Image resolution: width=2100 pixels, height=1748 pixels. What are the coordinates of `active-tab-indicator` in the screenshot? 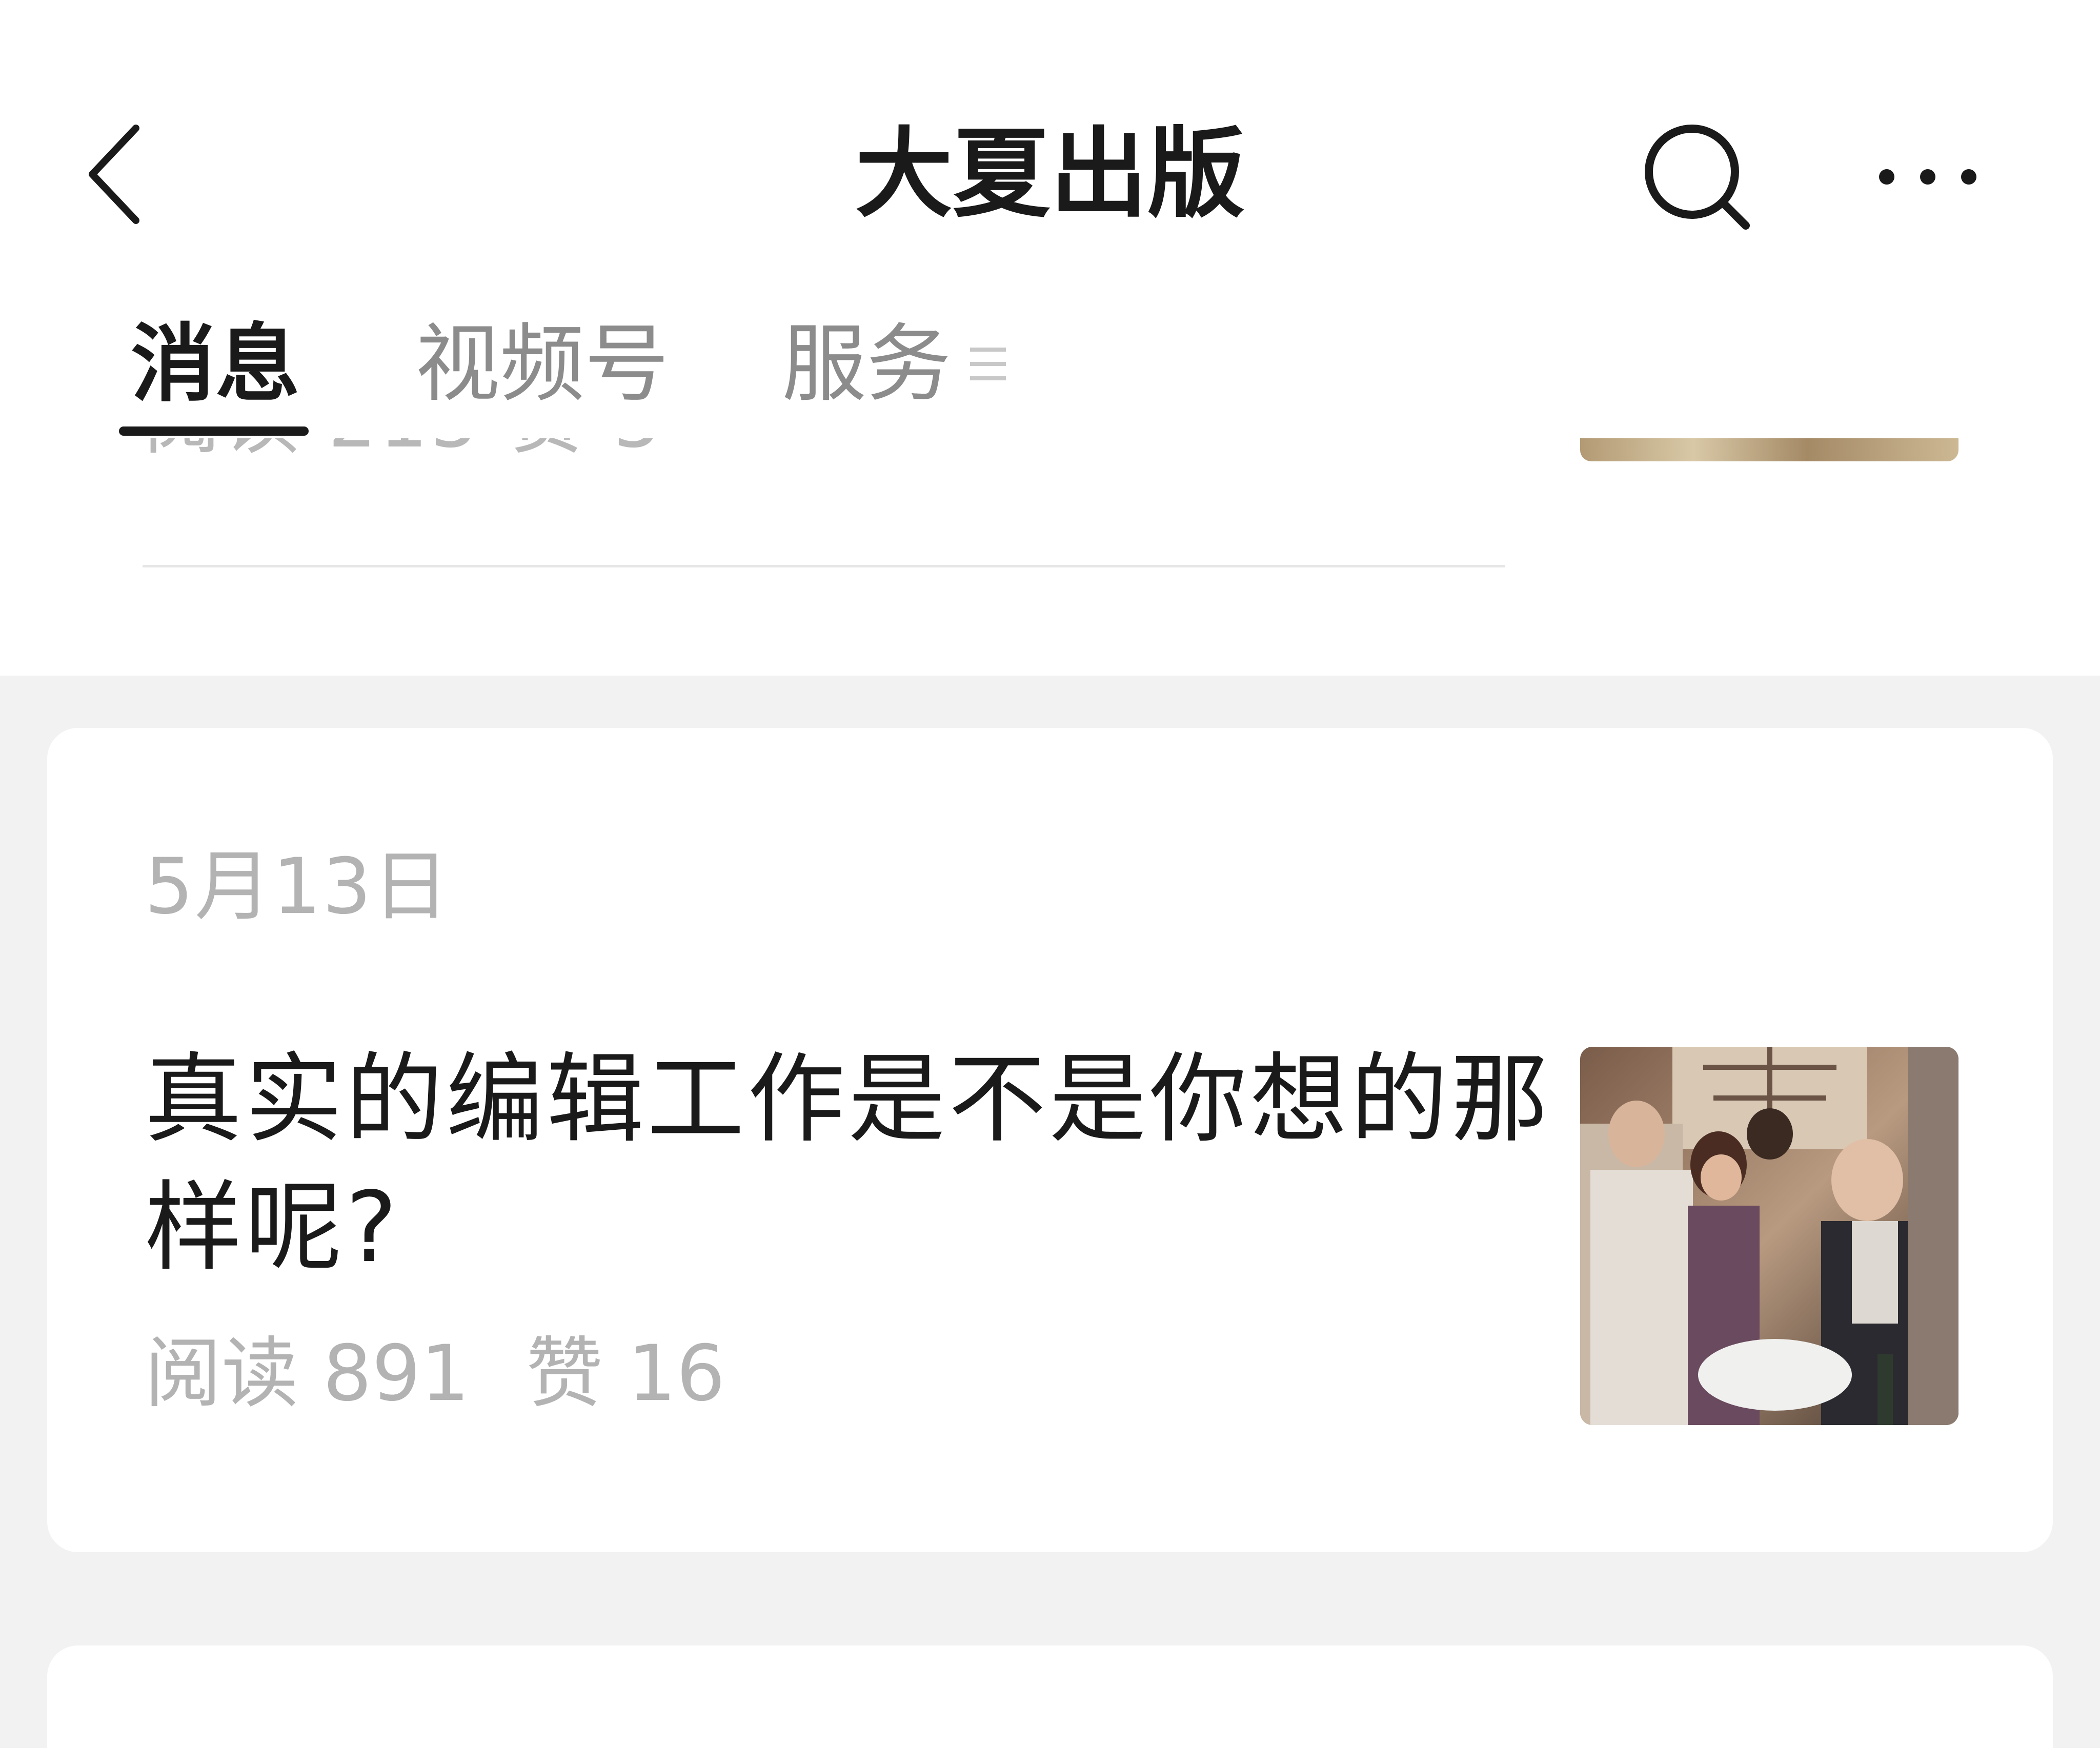 It's located at (214, 431).